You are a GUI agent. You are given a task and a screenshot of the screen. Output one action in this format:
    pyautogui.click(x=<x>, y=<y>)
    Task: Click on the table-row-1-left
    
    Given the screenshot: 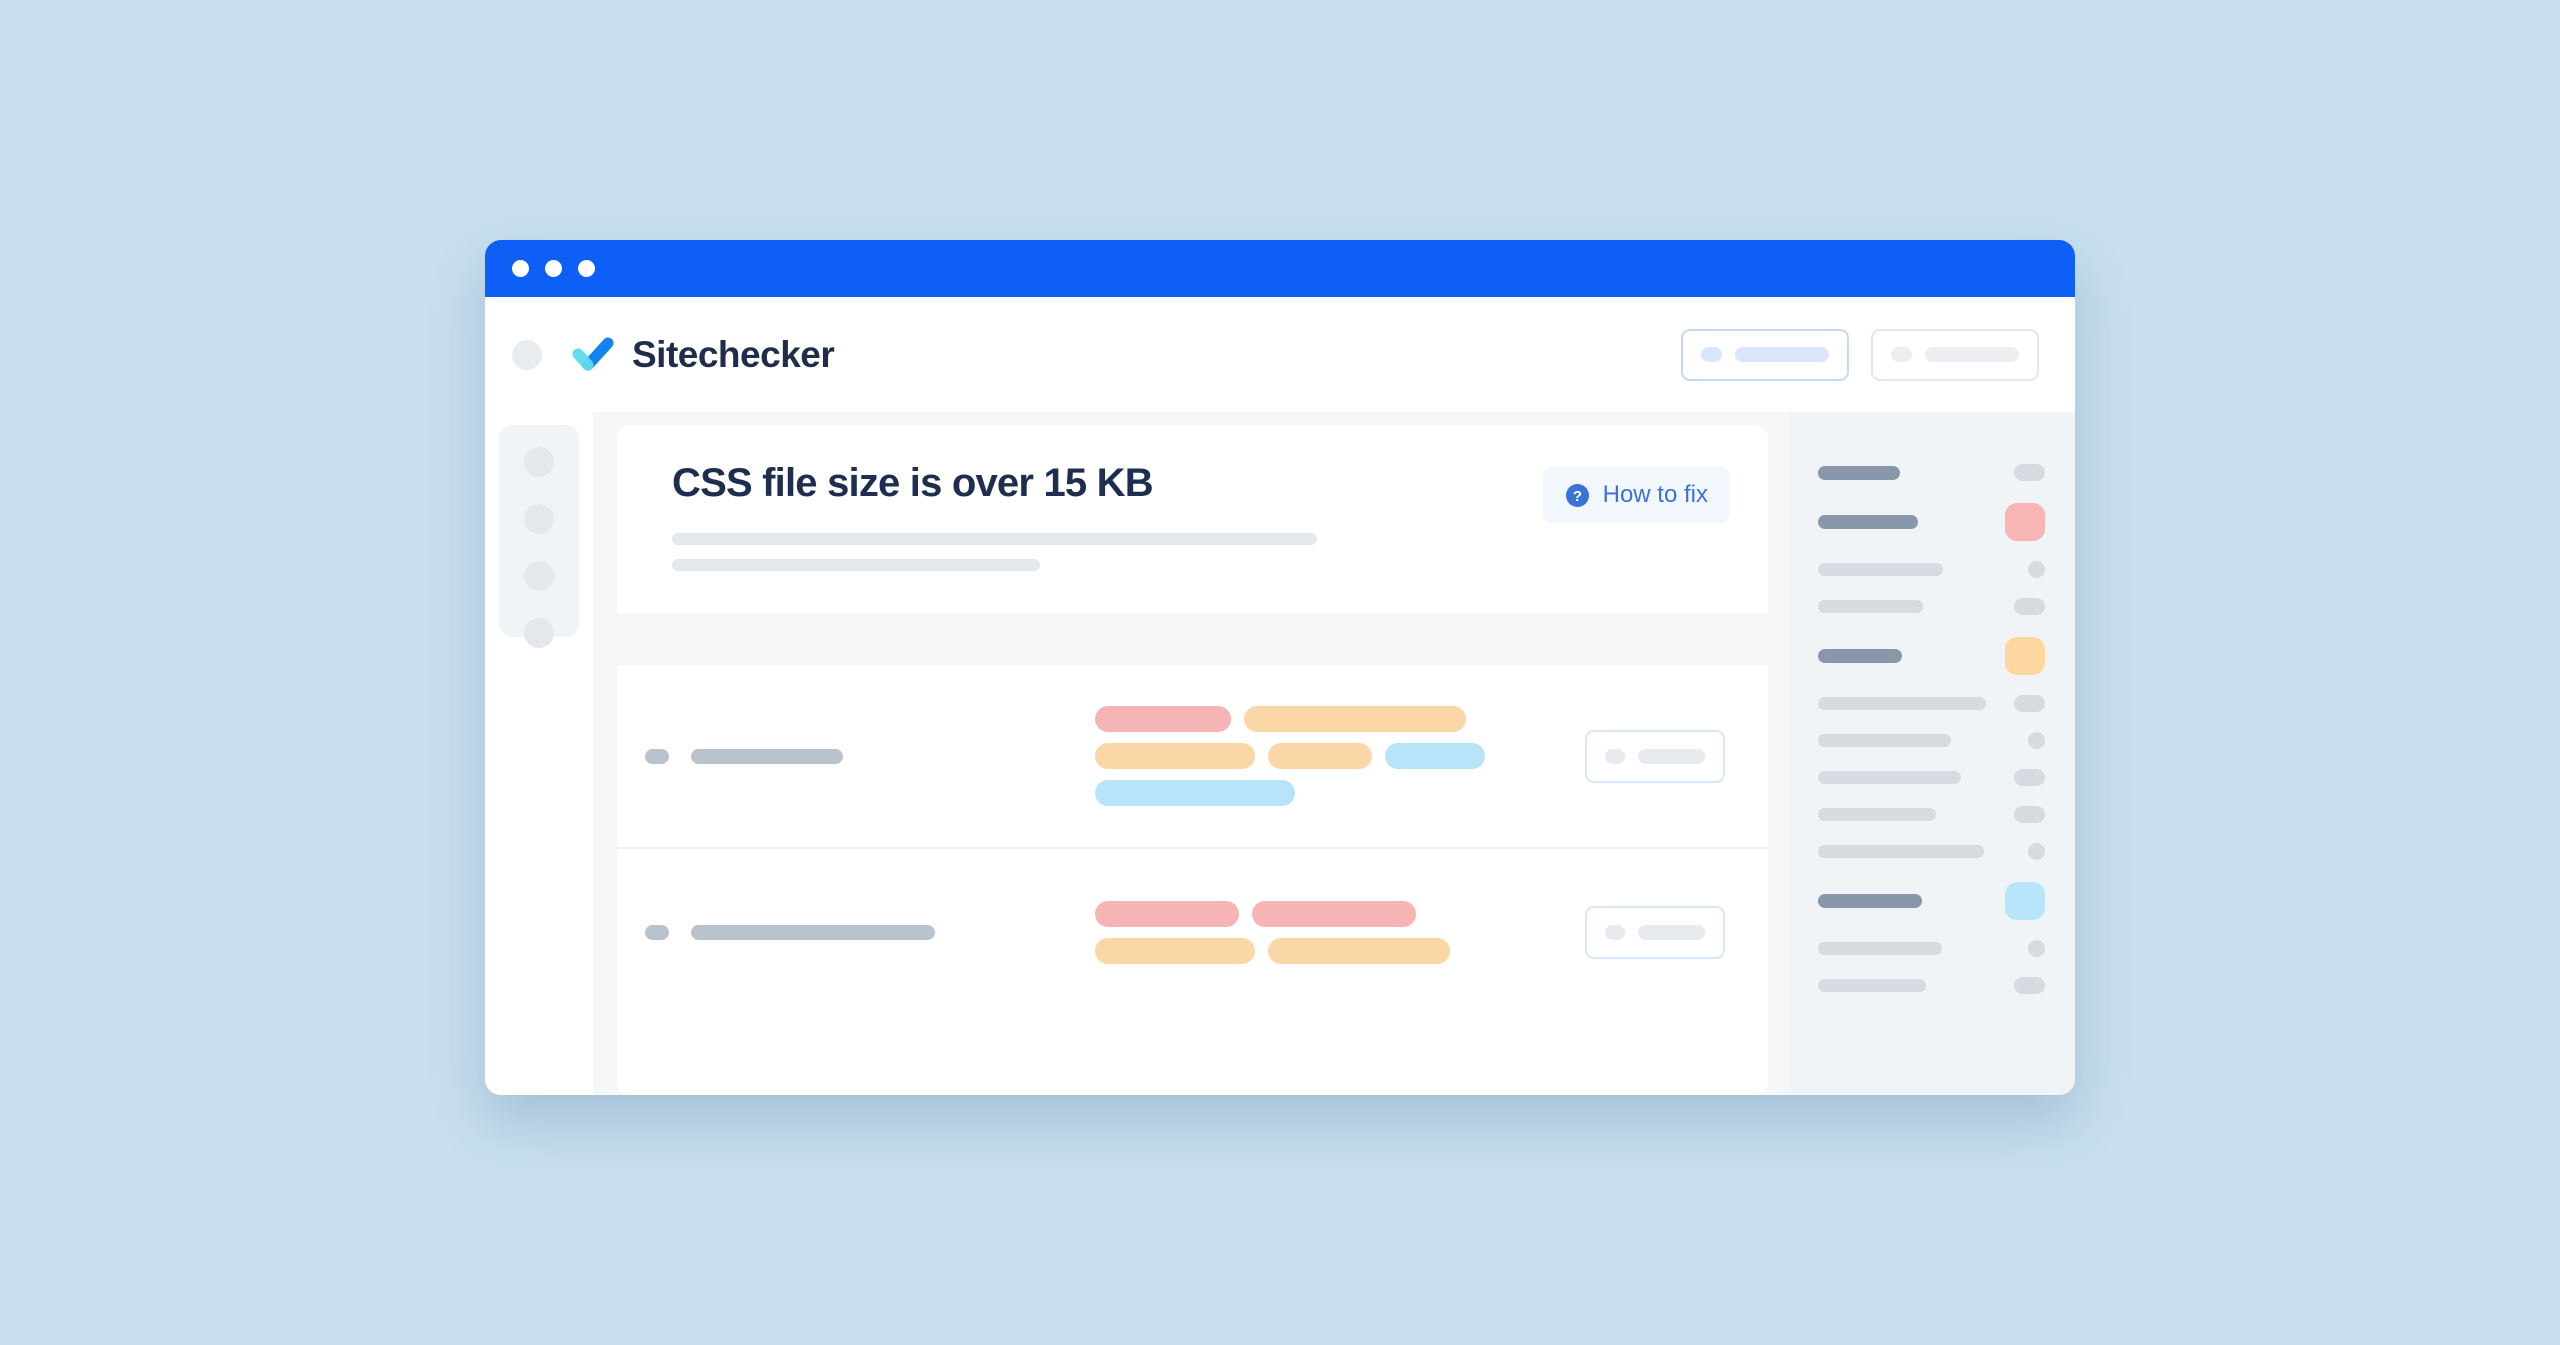 What is the action you would take?
    pyautogui.click(x=865, y=756)
    